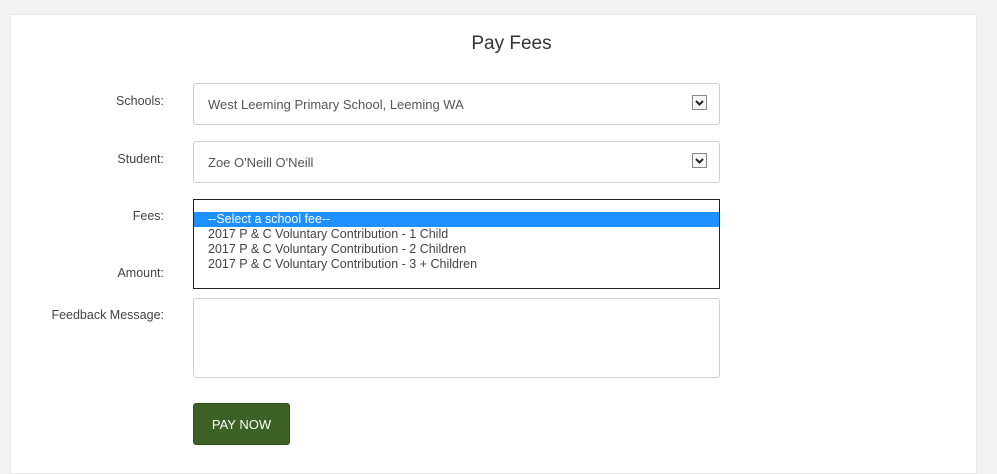 Image resolution: width=997 pixels, height=474 pixels. What do you see at coordinates (107, 315) in the screenshot?
I see `feedback-label: Feedback Message:` at bounding box center [107, 315].